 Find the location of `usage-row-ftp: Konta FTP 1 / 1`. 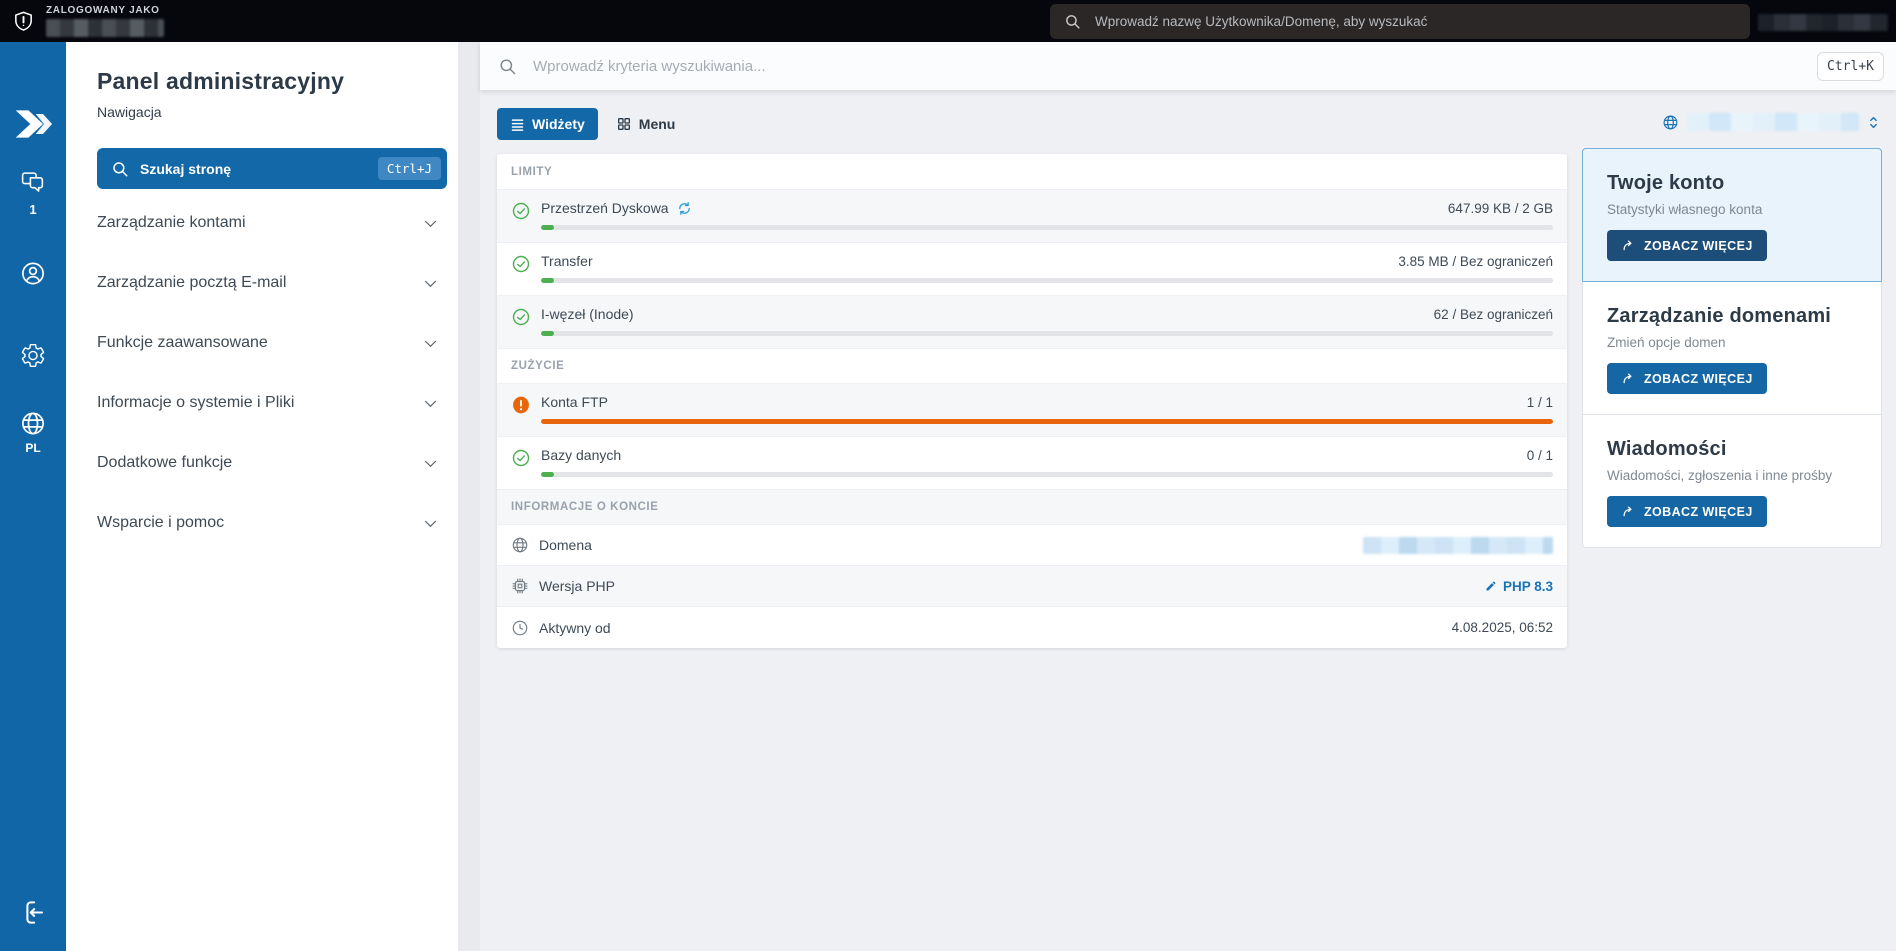

usage-row-ftp: Konta FTP 1 / 1 is located at coordinates (1032, 410).